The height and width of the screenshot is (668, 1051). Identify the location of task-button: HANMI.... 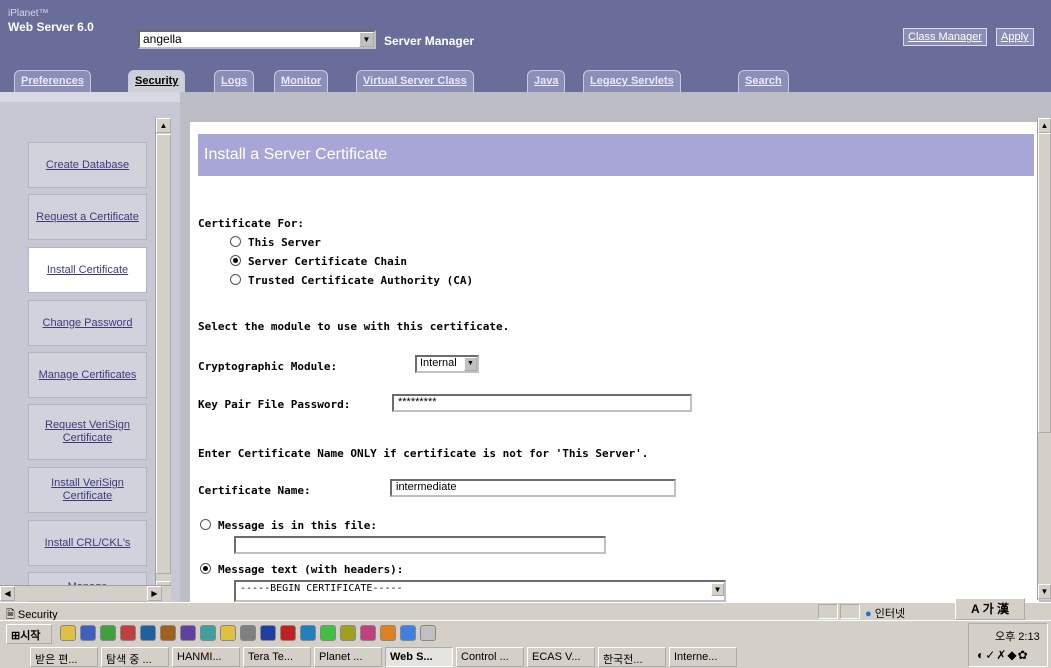
(206, 657).